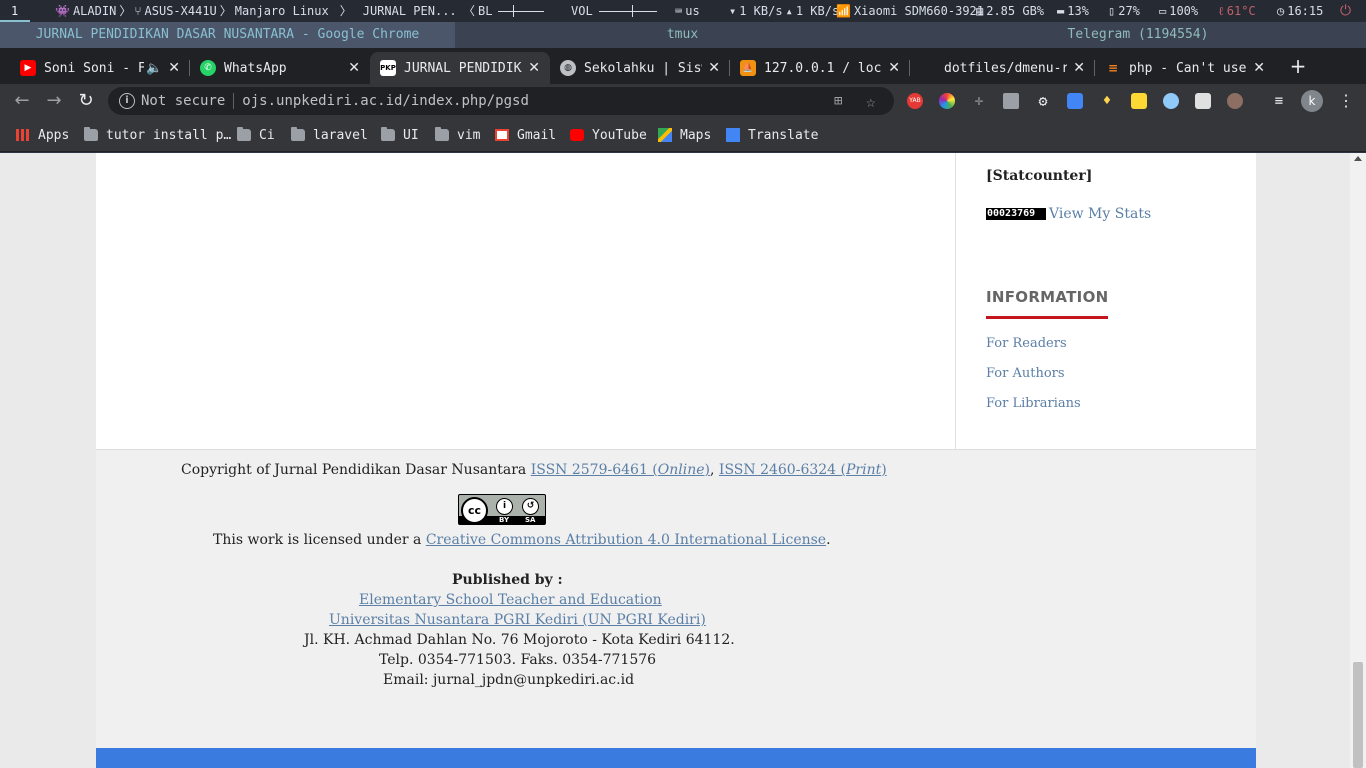  Describe the element at coordinates (1185, 68) in the screenshot. I see `tab-stackoverflow: ≡ php - Can't use m ✕` at that location.